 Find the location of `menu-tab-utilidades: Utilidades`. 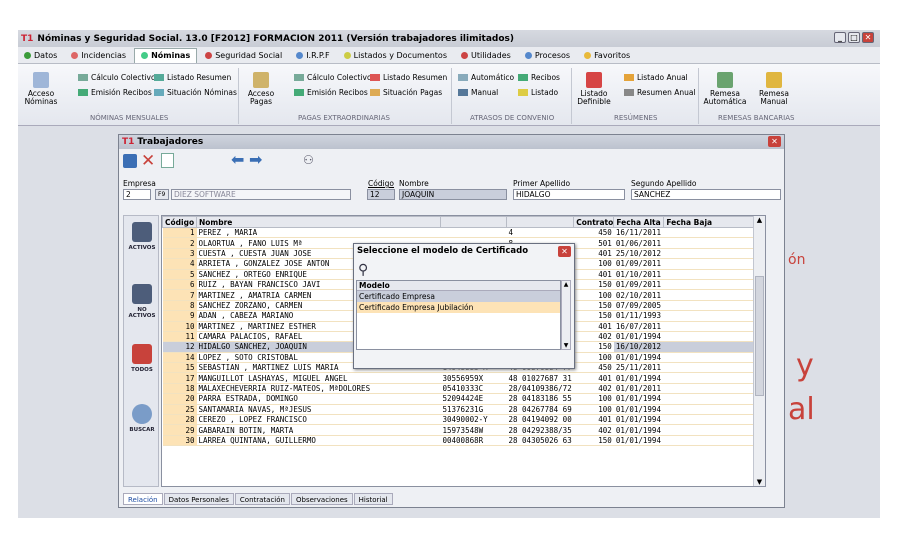

menu-tab-utilidades: Utilidades is located at coordinates (486, 55).